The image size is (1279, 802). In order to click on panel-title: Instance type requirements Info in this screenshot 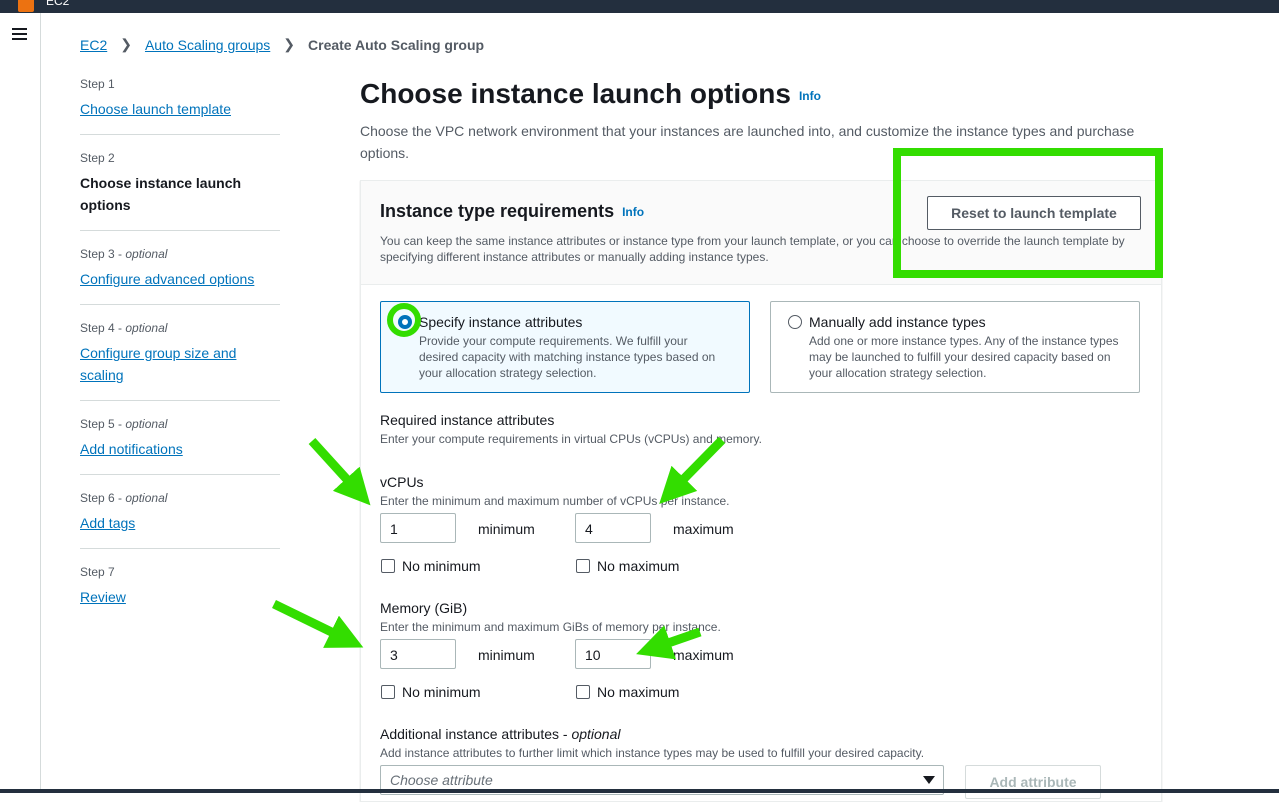, I will do `click(512, 211)`.